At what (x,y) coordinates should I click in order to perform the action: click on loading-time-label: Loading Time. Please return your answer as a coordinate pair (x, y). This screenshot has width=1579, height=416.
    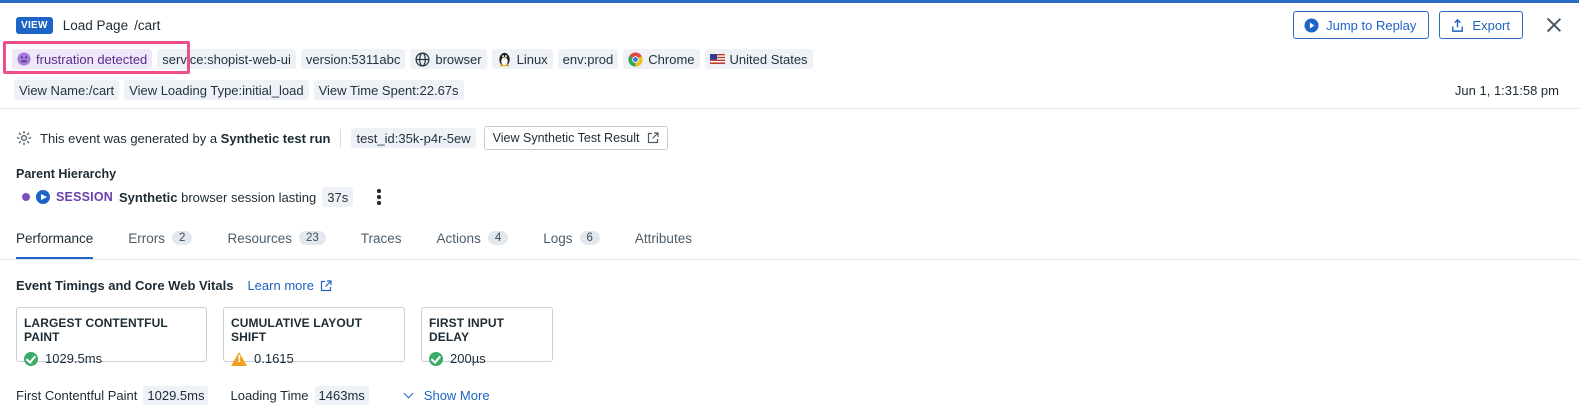
    Looking at the image, I should click on (269, 395).